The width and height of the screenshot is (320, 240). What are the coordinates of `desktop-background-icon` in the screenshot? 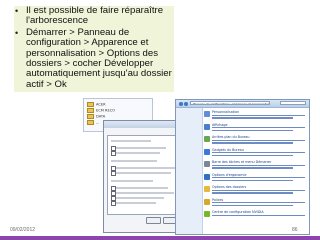 It's located at (207, 139).